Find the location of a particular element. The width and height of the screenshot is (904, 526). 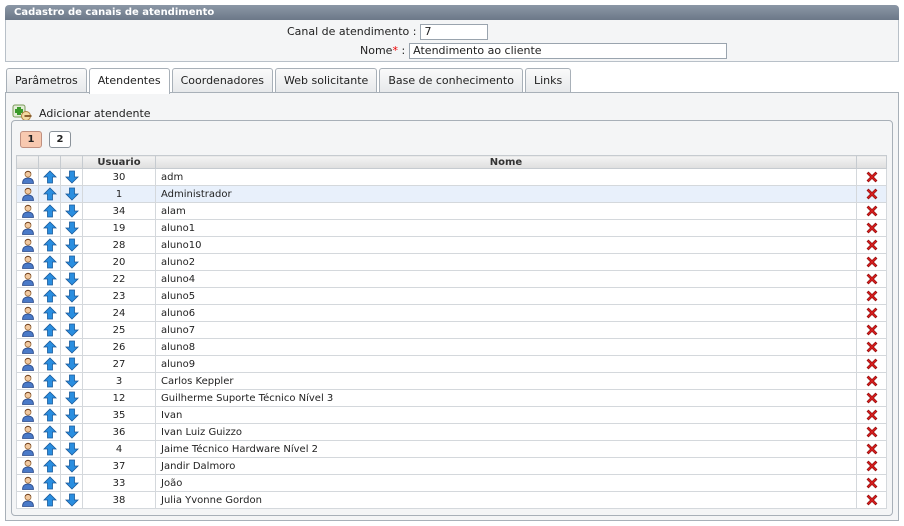

table-row: 28 aluno10 is located at coordinates (451, 245).